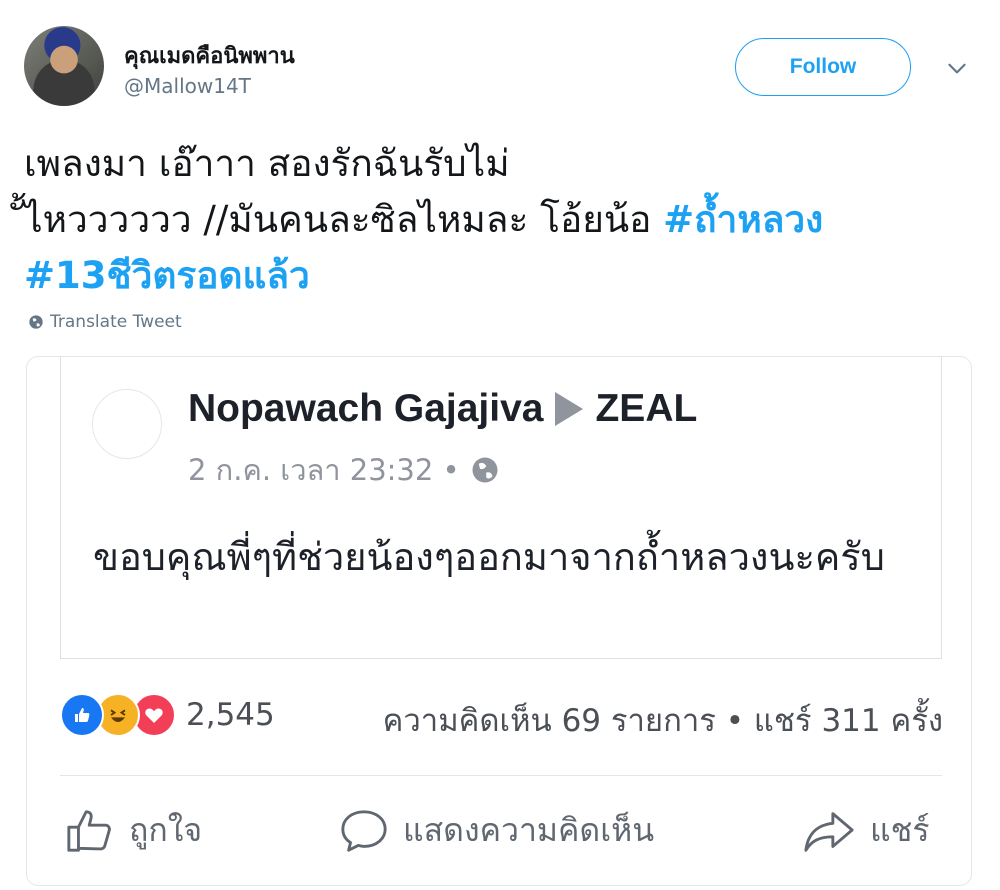 The image size is (1000, 890). I want to click on fb-post-meta: 2 ก.ค. เวลา 23:32 •, so click(344, 470).